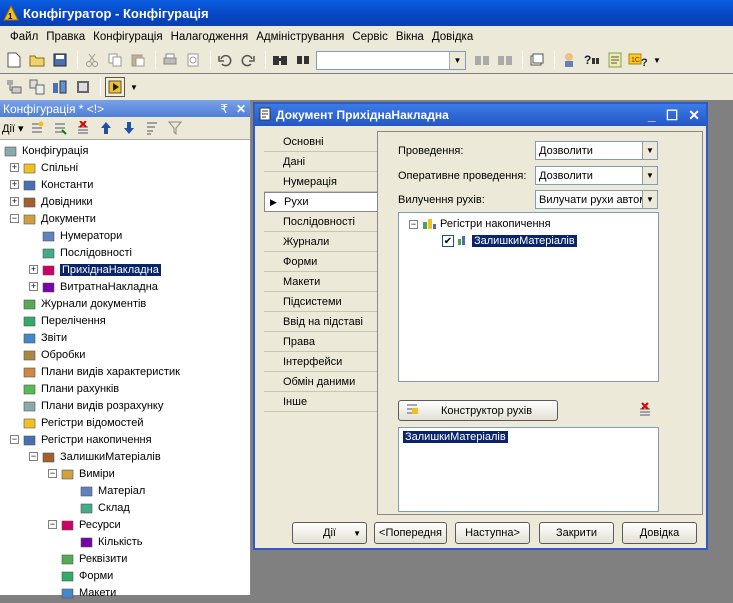 The width and height of the screenshot is (733, 603). Describe the element at coordinates (44, 167) in the screenshot. I see `tree-item: + Спільні` at that location.